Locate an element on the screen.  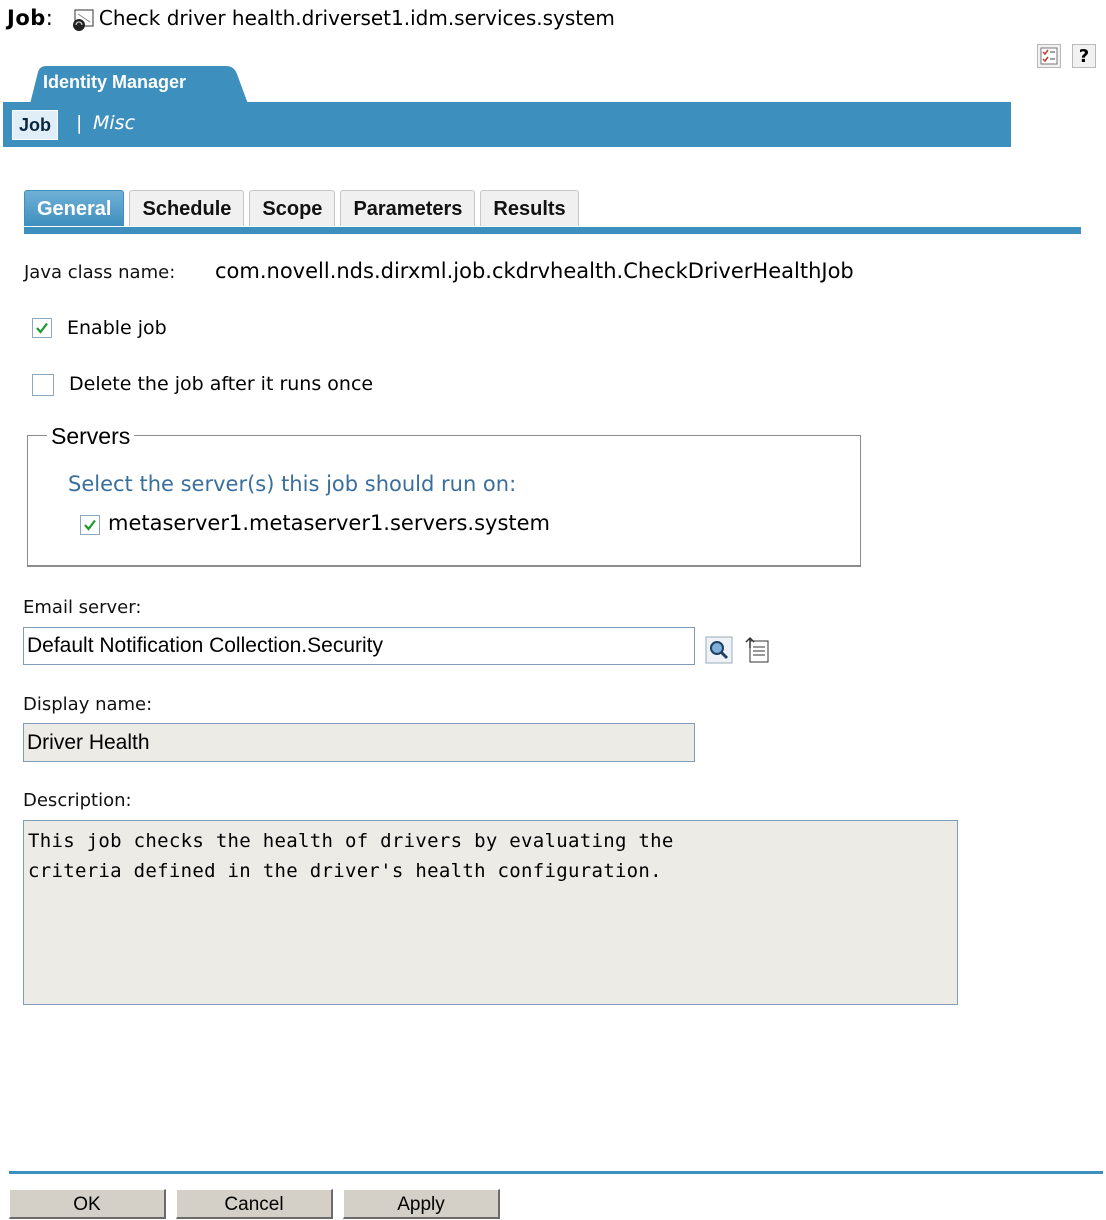
email-server-label: Email server: is located at coordinates (82, 607).